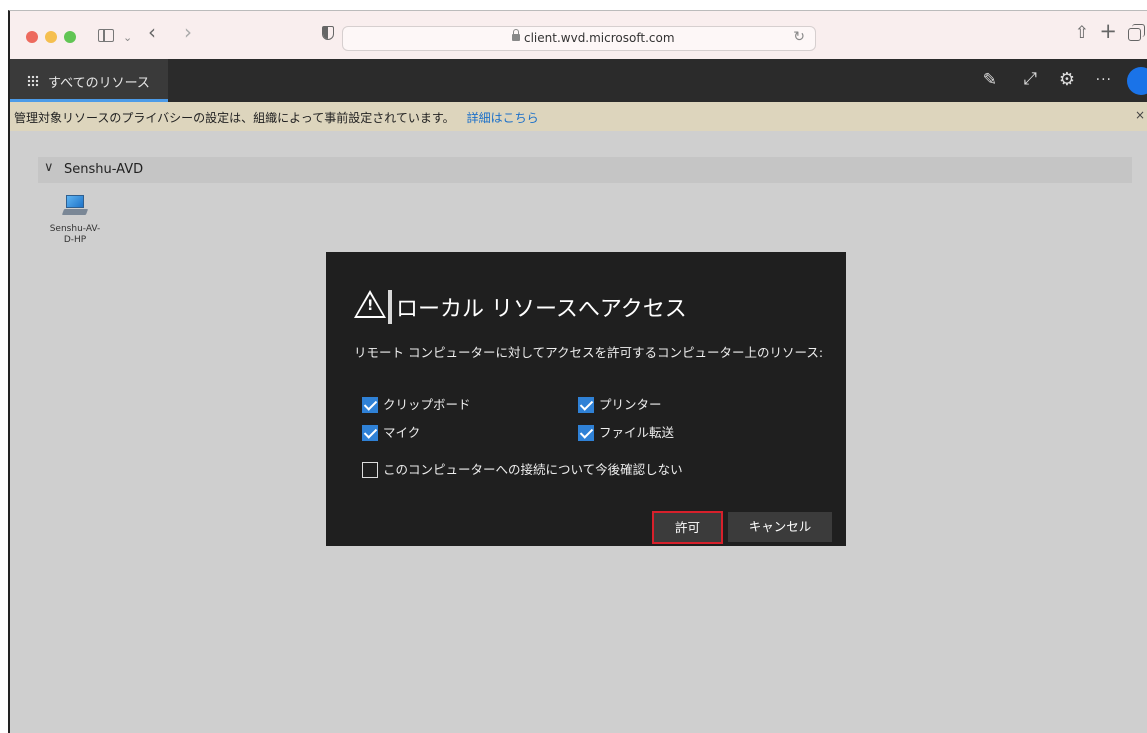  I want to click on fullscreen-icon: ⤢, so click(1030, 79).